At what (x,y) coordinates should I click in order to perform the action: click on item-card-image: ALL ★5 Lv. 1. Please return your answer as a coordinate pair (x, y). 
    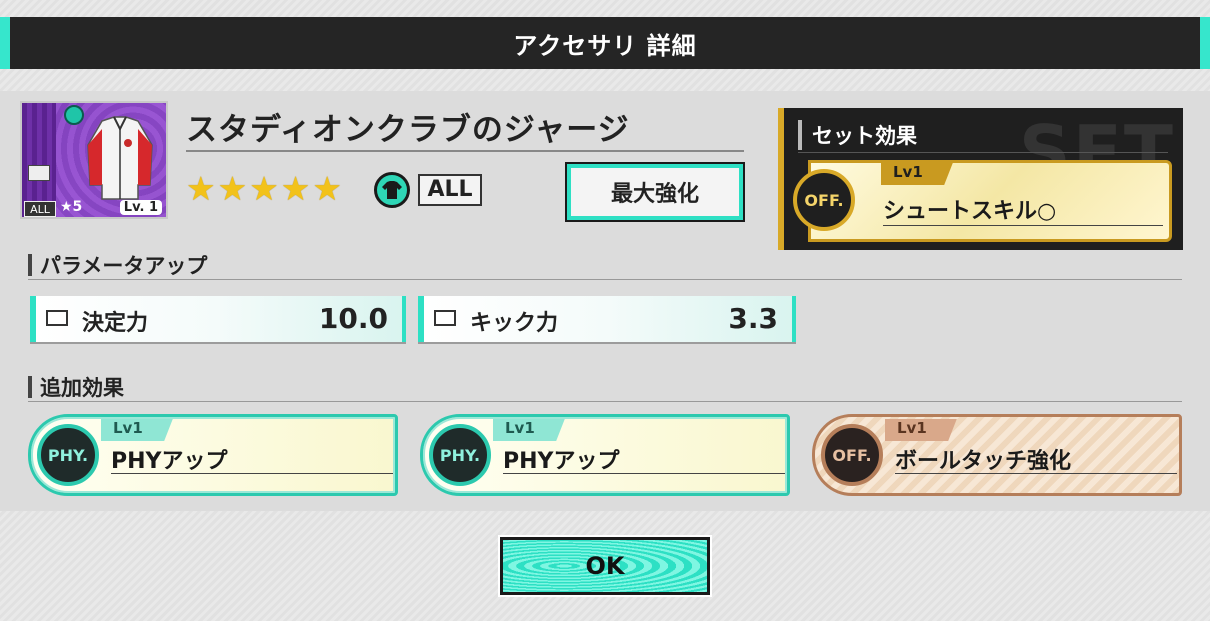
    Looking at the image, I should click on (94, 160).